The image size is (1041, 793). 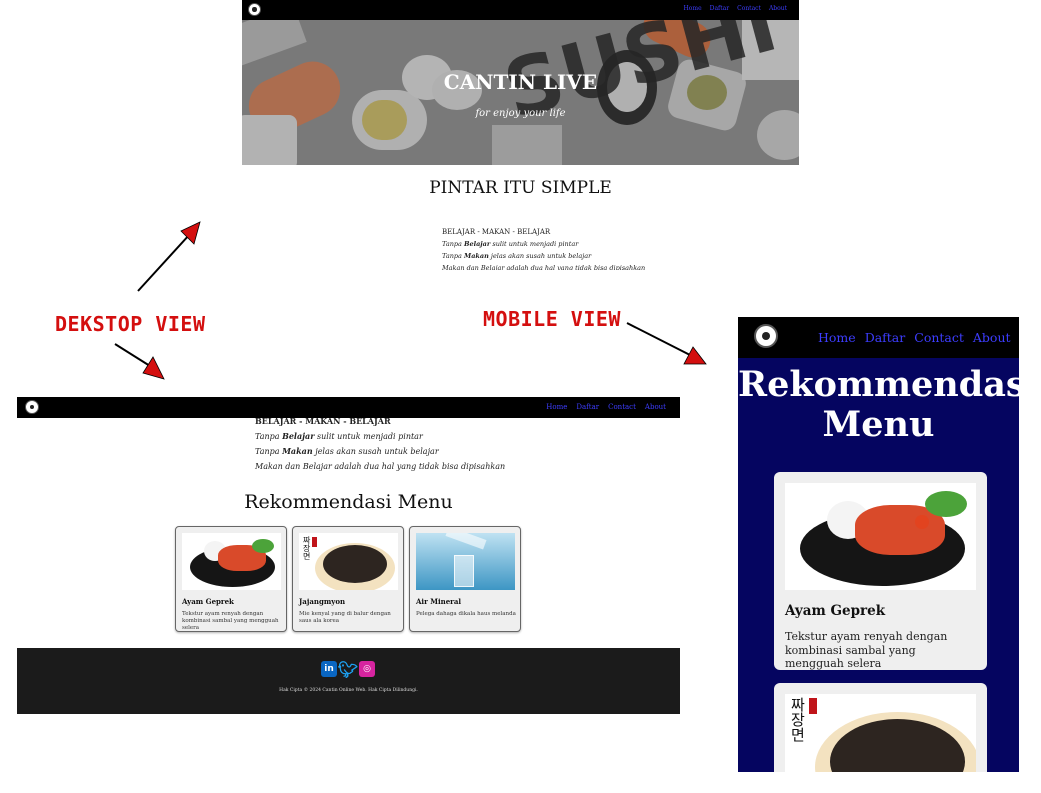 What do you see at coordinates (410, 300) in the screenshot?
I see `annotation-arrows` at bounding box center [410, 300].